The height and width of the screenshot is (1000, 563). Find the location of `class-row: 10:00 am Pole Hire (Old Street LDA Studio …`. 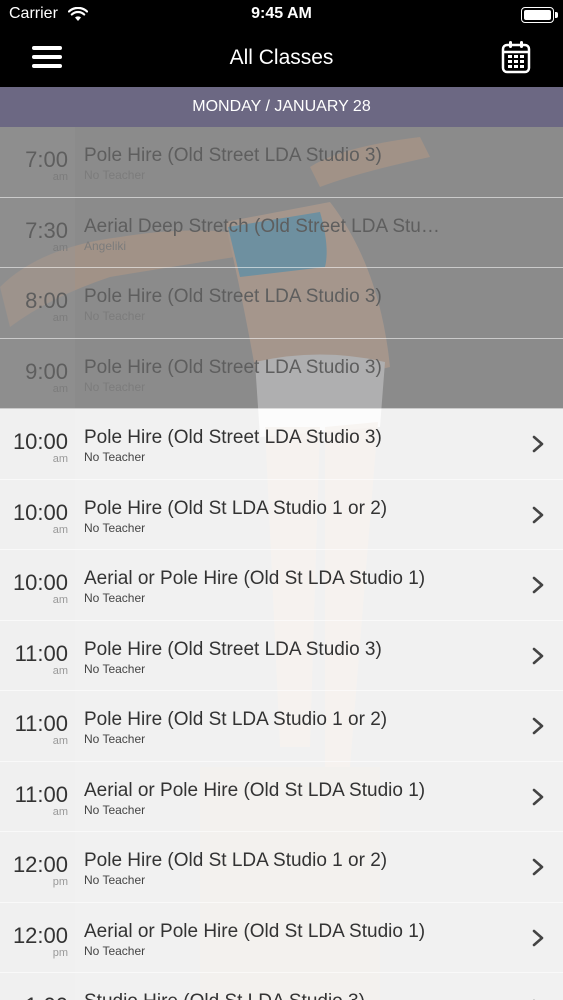

class-row: 10:00 am Pole Hire (Old Street LDA Studio … is located at coordinates (281, 444).